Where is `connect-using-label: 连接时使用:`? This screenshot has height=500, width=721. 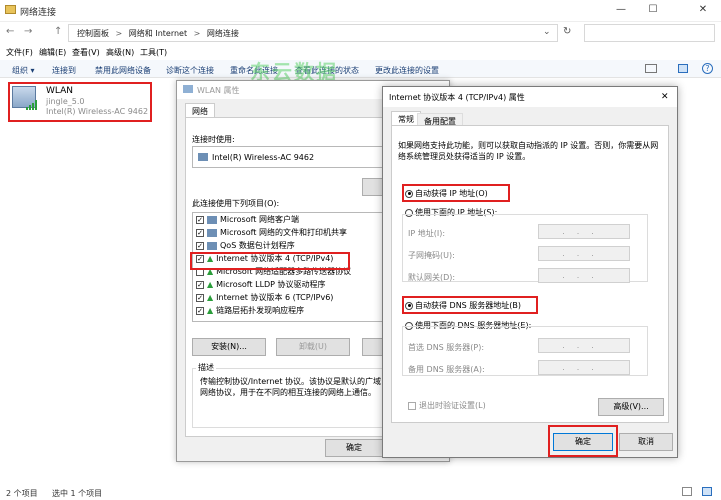
connect-using-label: 连接时使用: is located at coordinates (213, 139).